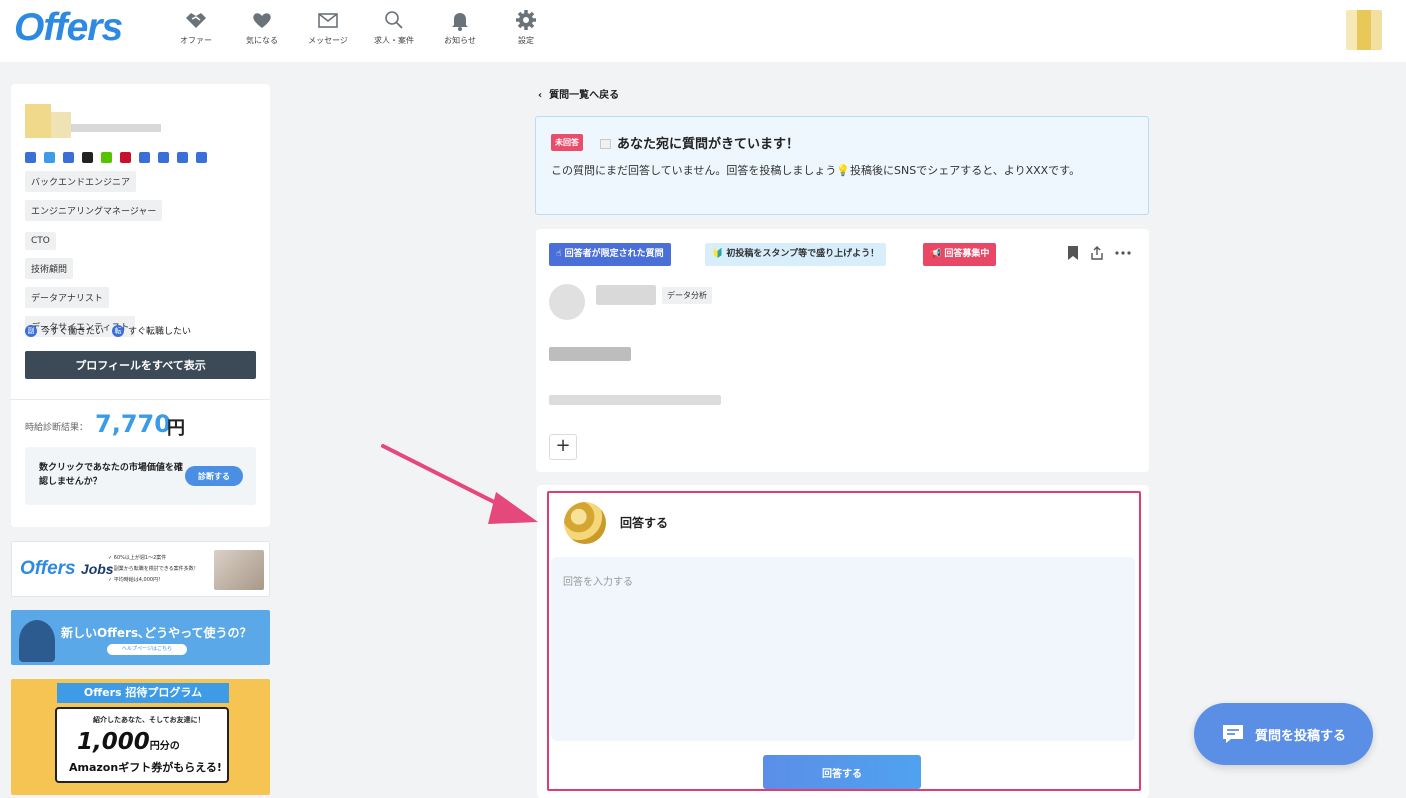 The height and width of the screenshot is (798, 1406). I want to click on back-to-questions-link: ‹ 質問一覧へ戻る, so click(578, 93).